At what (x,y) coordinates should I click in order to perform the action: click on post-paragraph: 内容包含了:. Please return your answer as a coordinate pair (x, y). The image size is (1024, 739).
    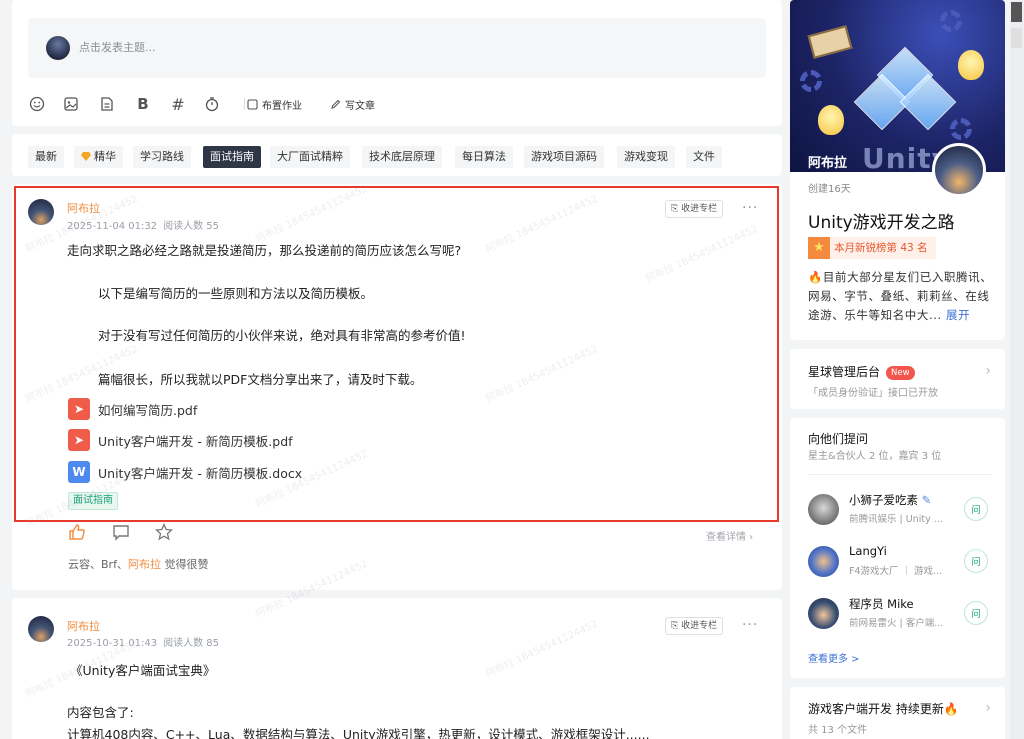
    Looking at the image, I should click on (100, 712).